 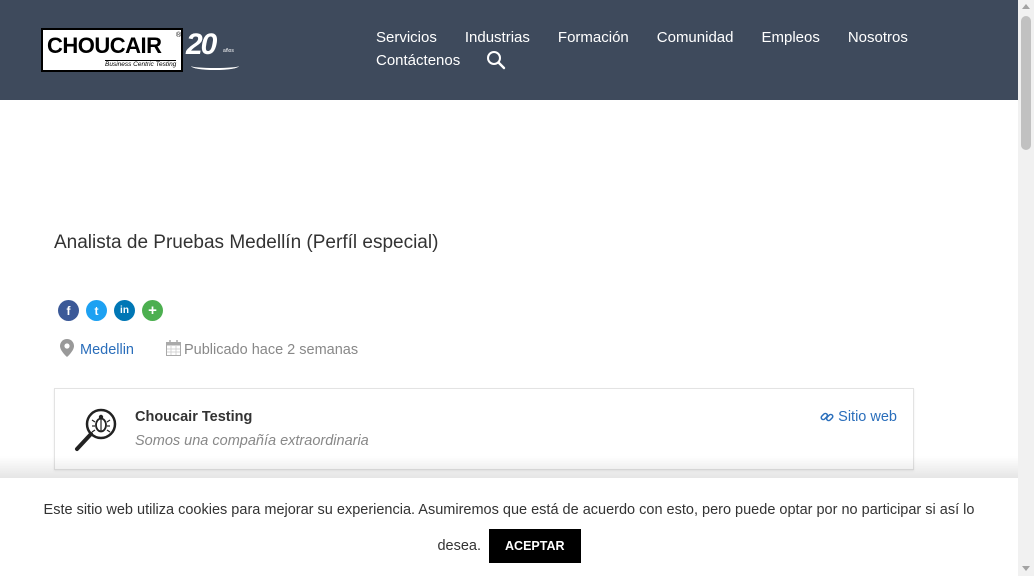 What do you see at coordinates (96, 310) in the screenshot?
I see `twitter-share-icon: t` at bounding box center [96, 310].